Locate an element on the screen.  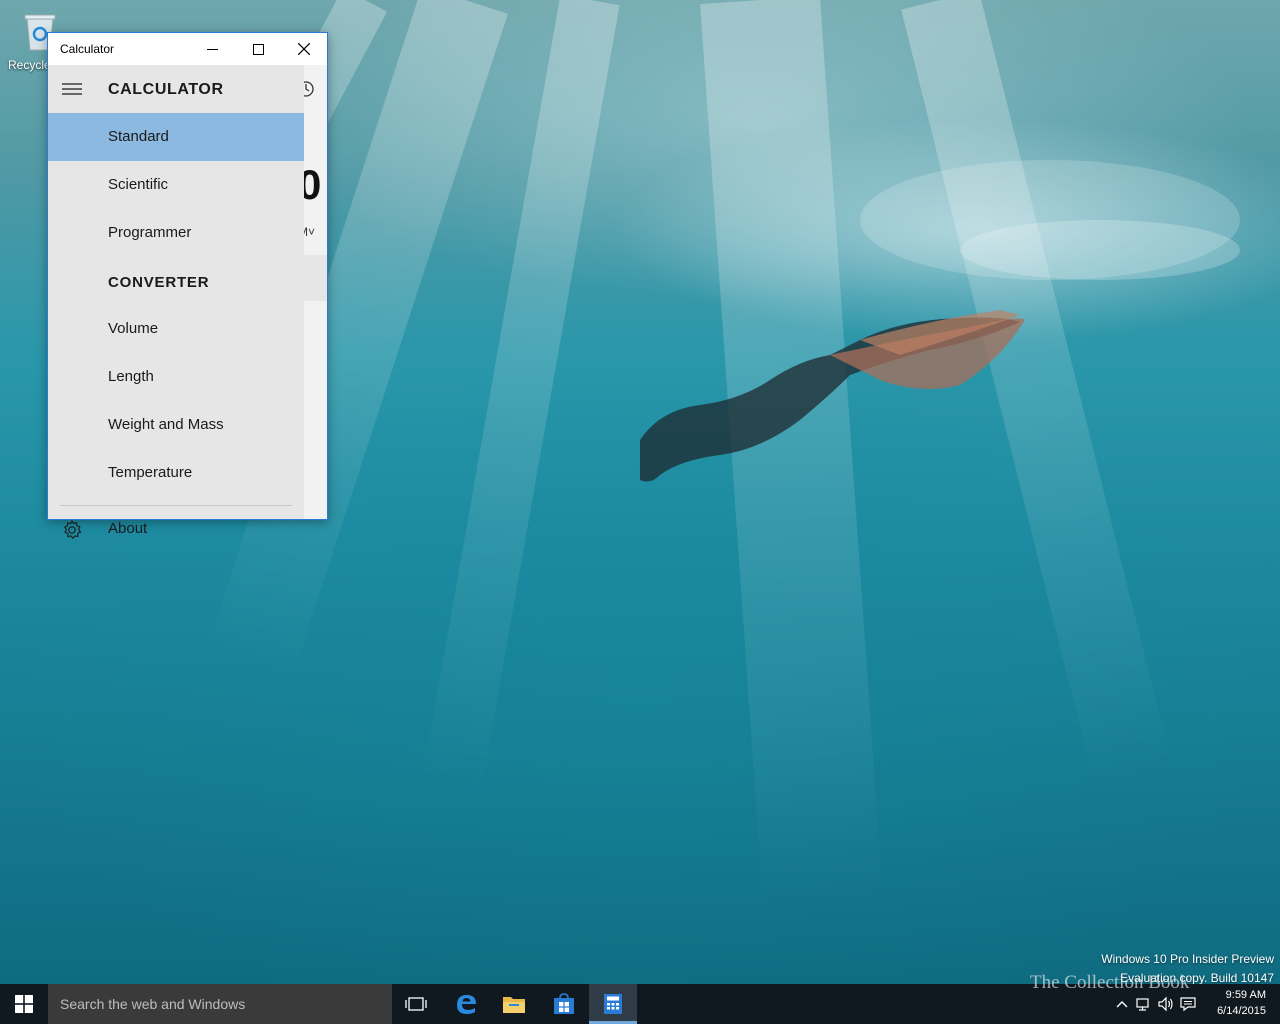
store-icon is located at coordinates (564, 1003).